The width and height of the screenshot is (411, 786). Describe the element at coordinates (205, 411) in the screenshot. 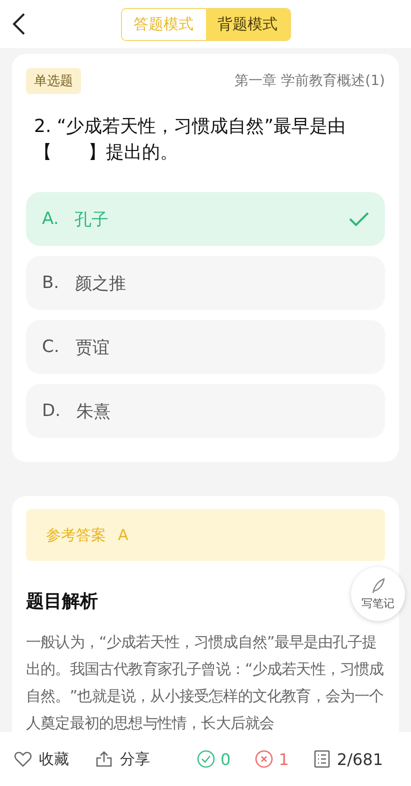

I see `answer-option: D. 朱熹` at that location.